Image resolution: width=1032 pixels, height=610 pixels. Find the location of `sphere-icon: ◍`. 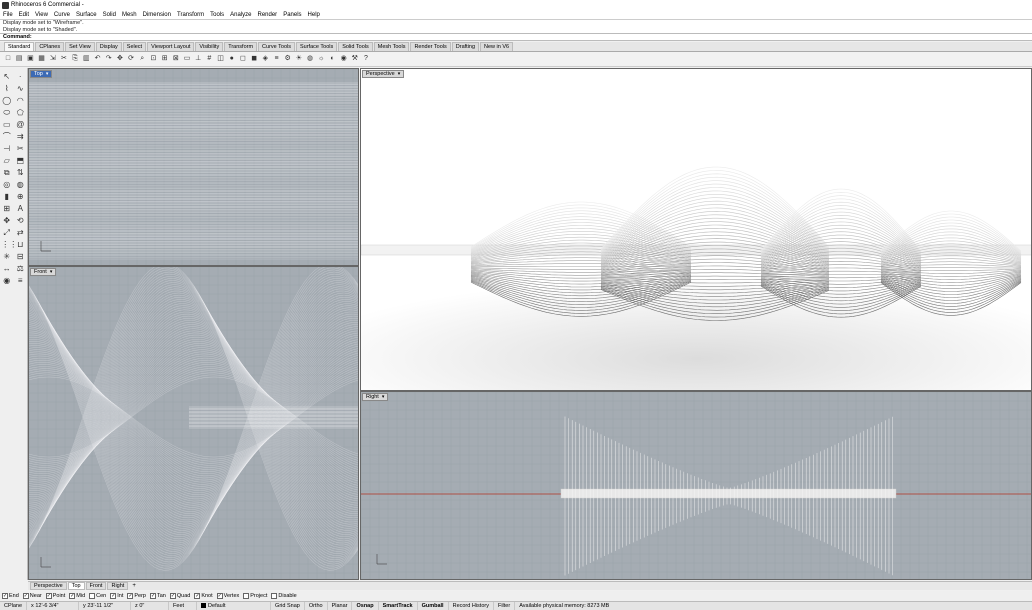

sphere-icon: ◍ is located at coordinates (20, 185).